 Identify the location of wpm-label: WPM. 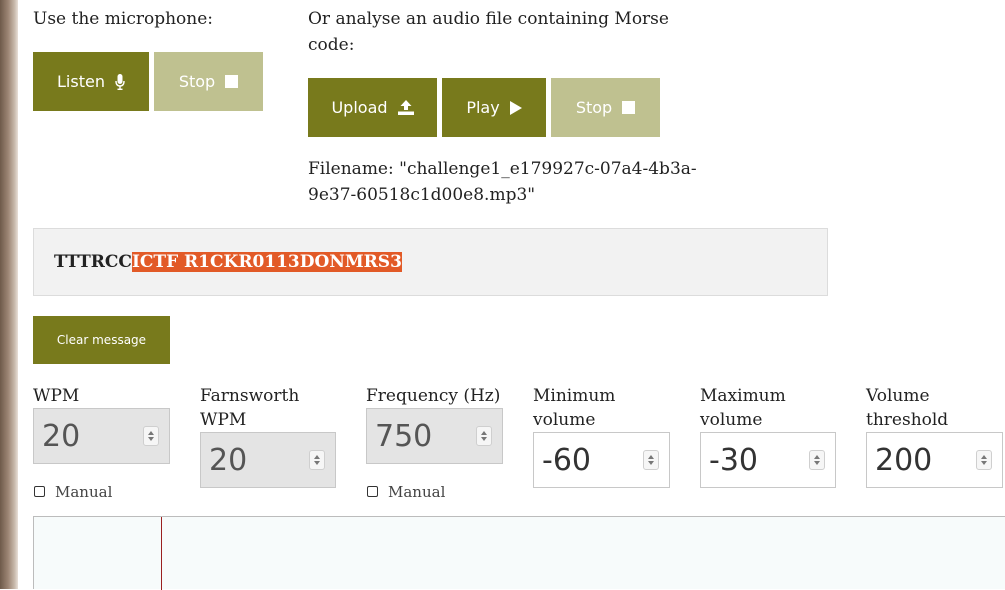
(56, 396).